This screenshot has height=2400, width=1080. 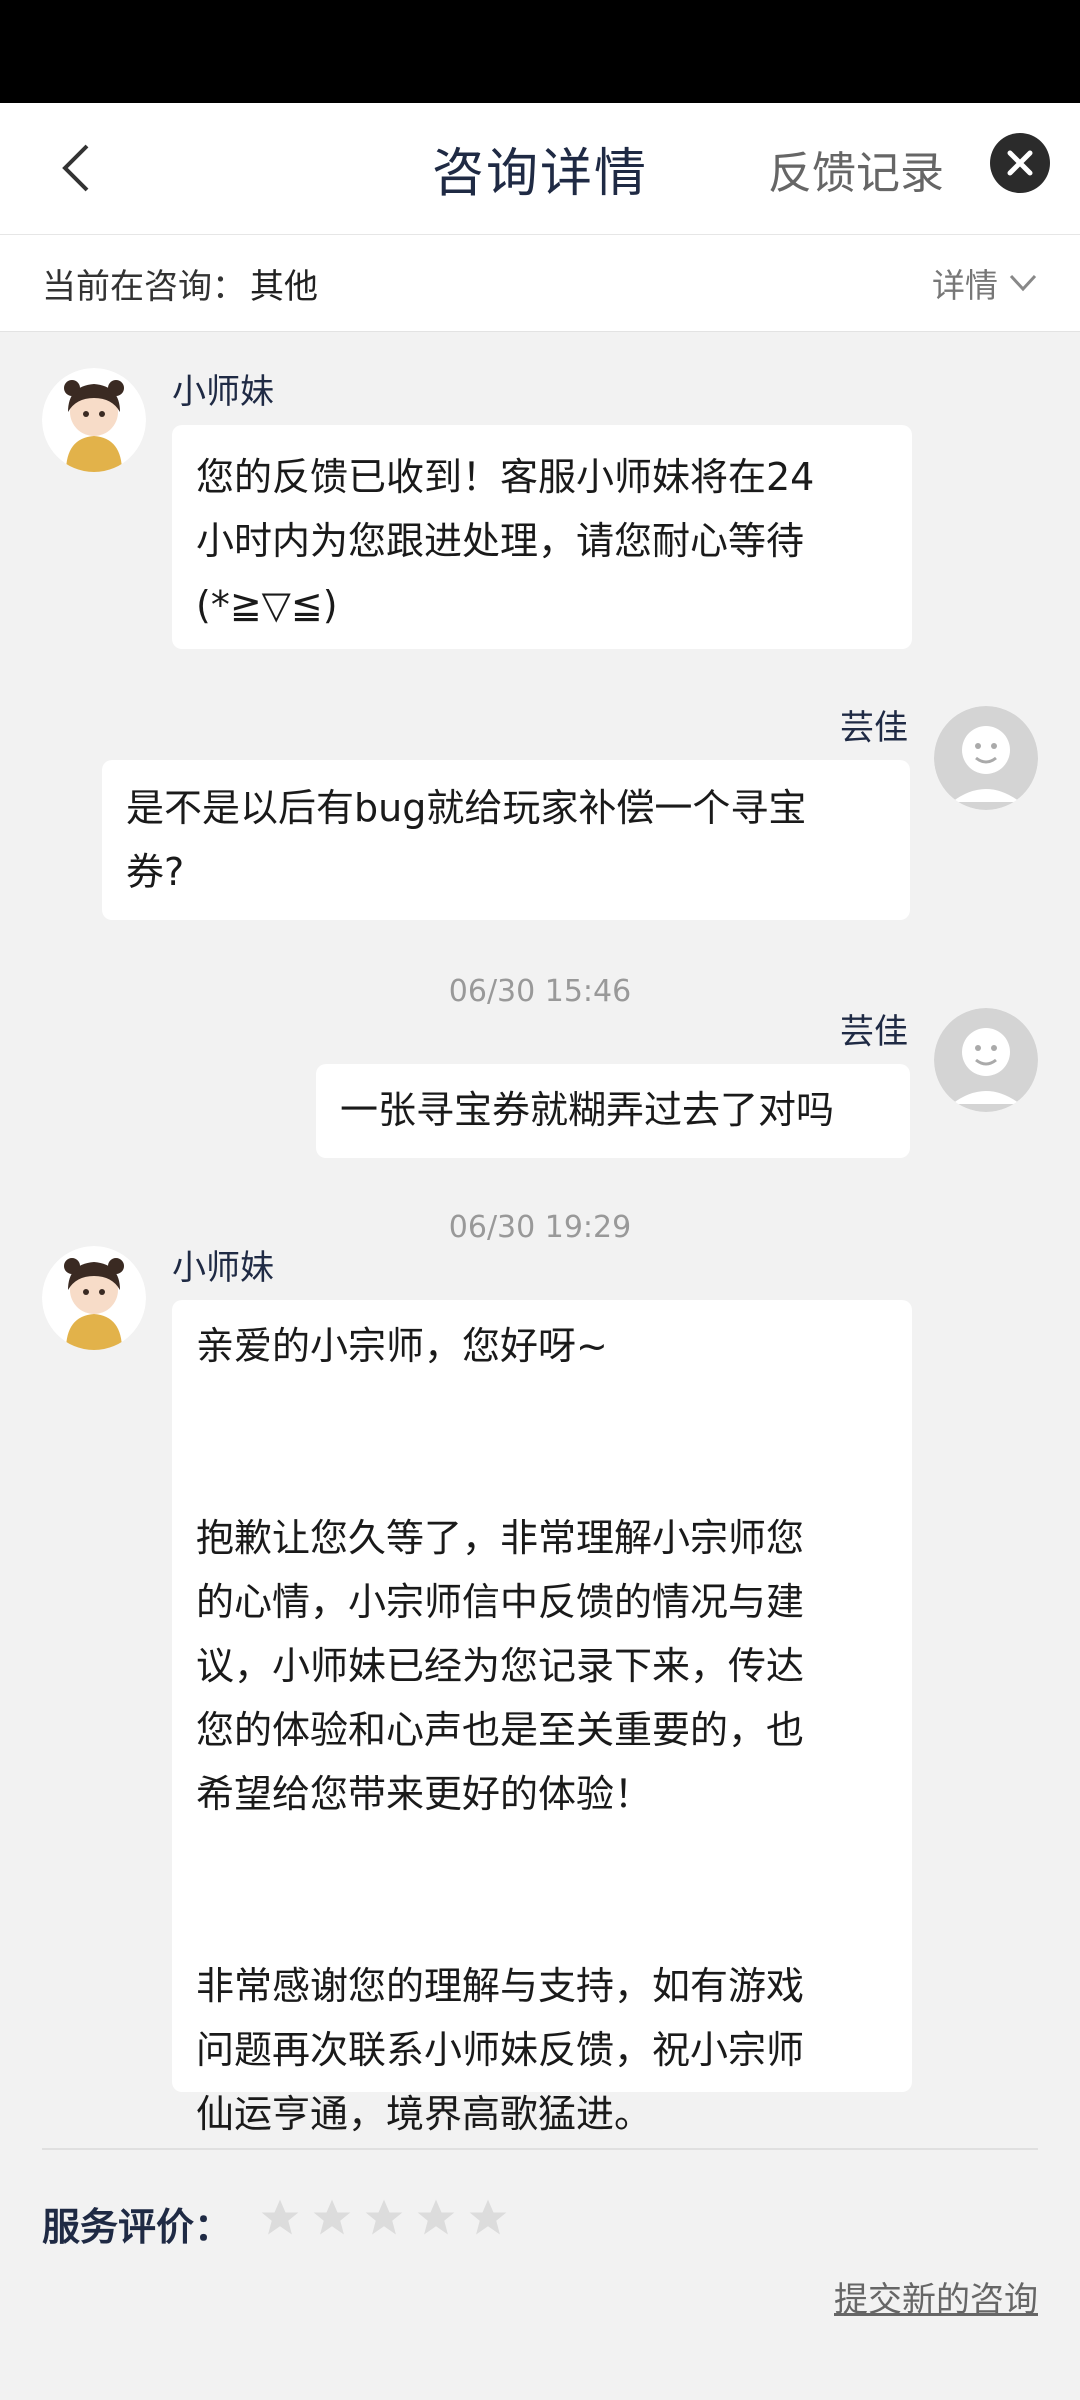 What do you see at coordinates (856, 168) in the screenshot?
I see `feedback-record-link: 反馈记录` at bounding box center [856, 168].